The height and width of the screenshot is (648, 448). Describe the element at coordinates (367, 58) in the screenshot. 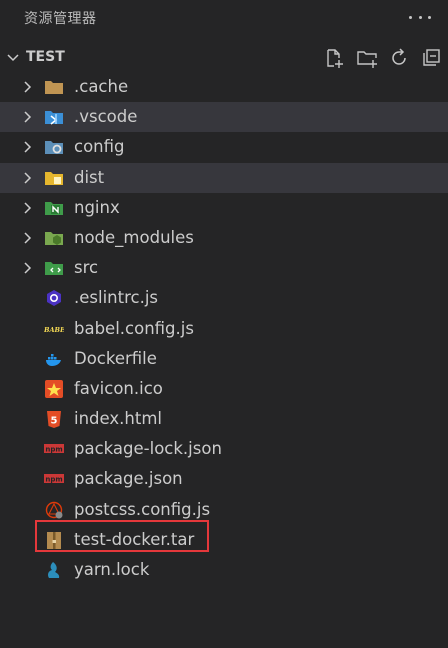

I see `new-folder-icon` at that location.